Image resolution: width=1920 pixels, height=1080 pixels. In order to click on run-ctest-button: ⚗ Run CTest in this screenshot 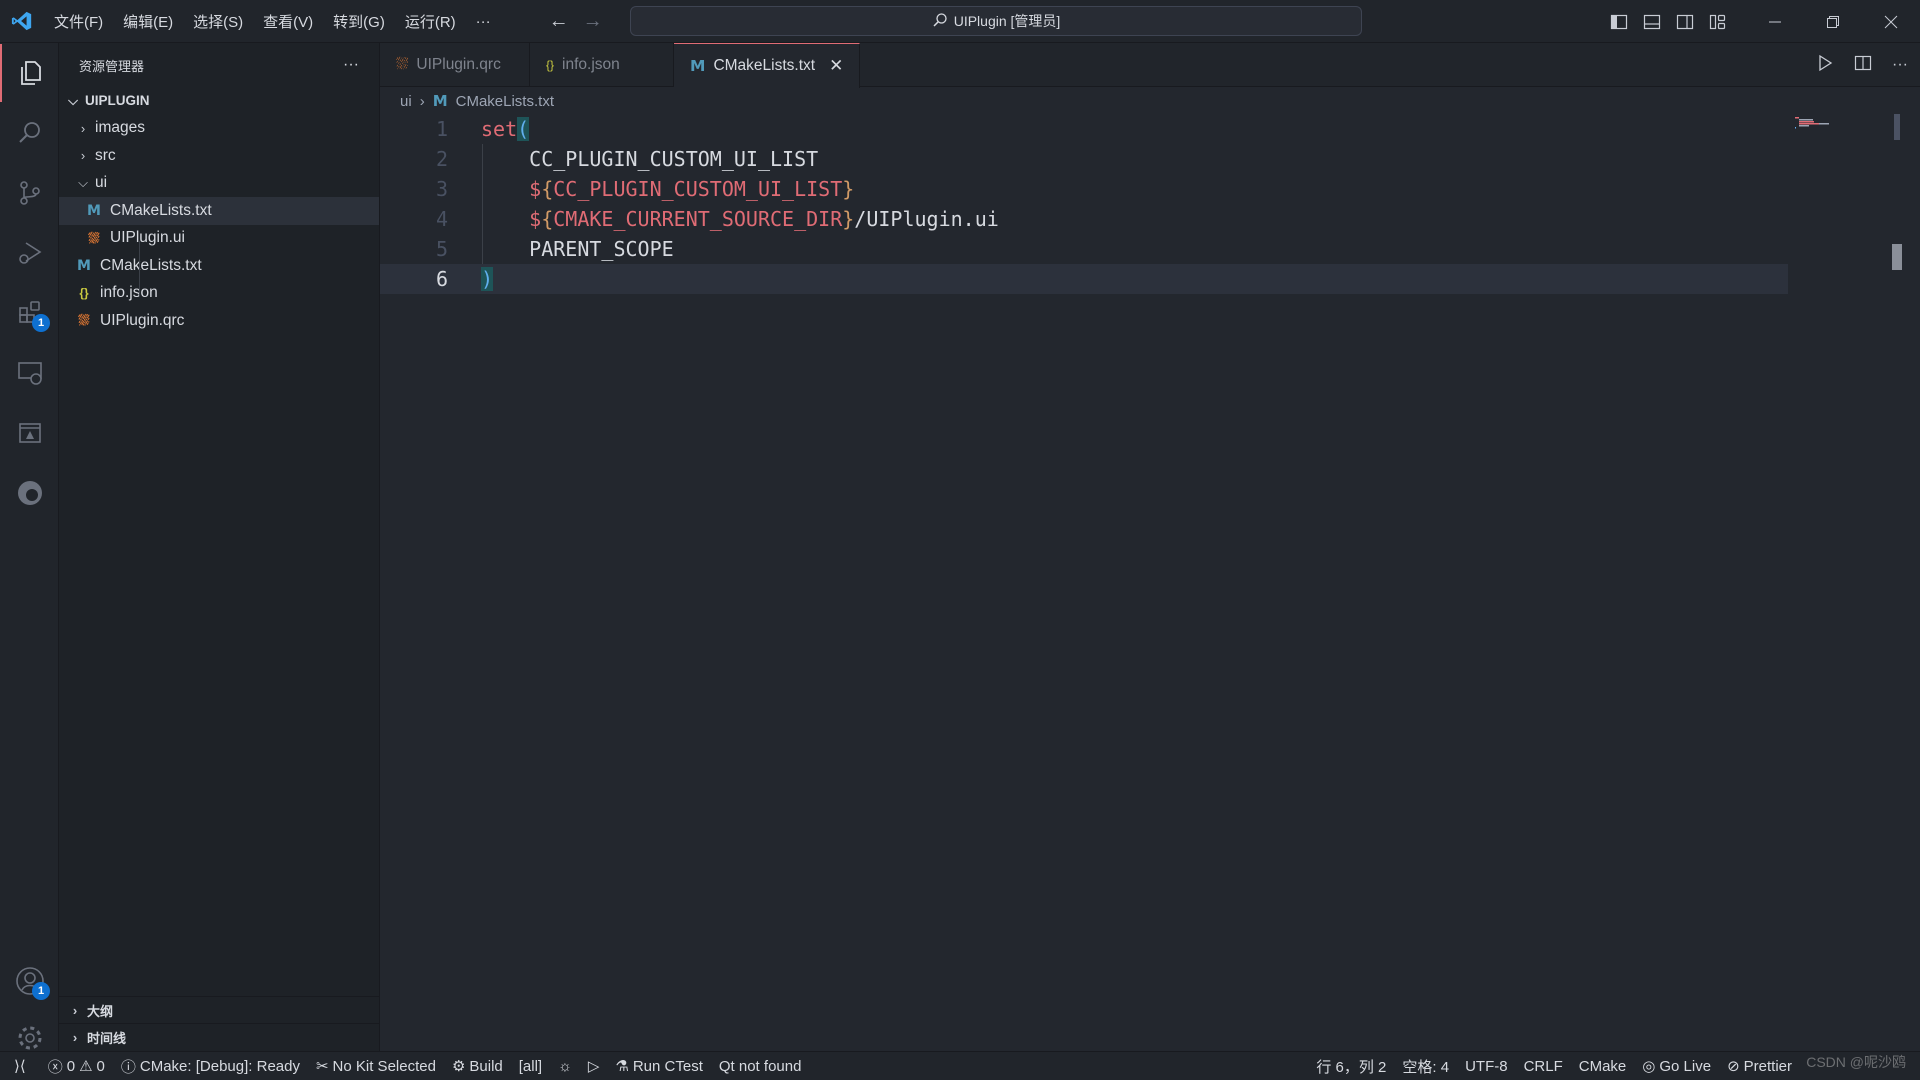, I will do `click(658, 1066)`.